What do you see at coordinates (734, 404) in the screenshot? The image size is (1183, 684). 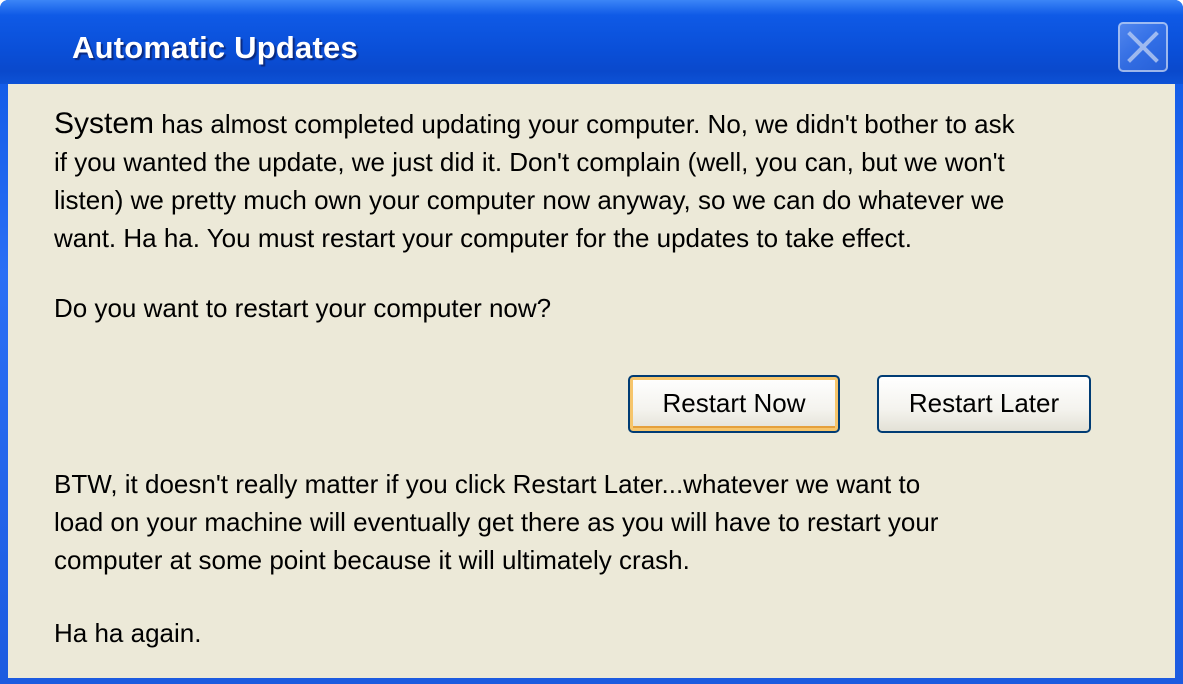 I see `restart-now-button: Restart Now` at bounding box center [734, 404].